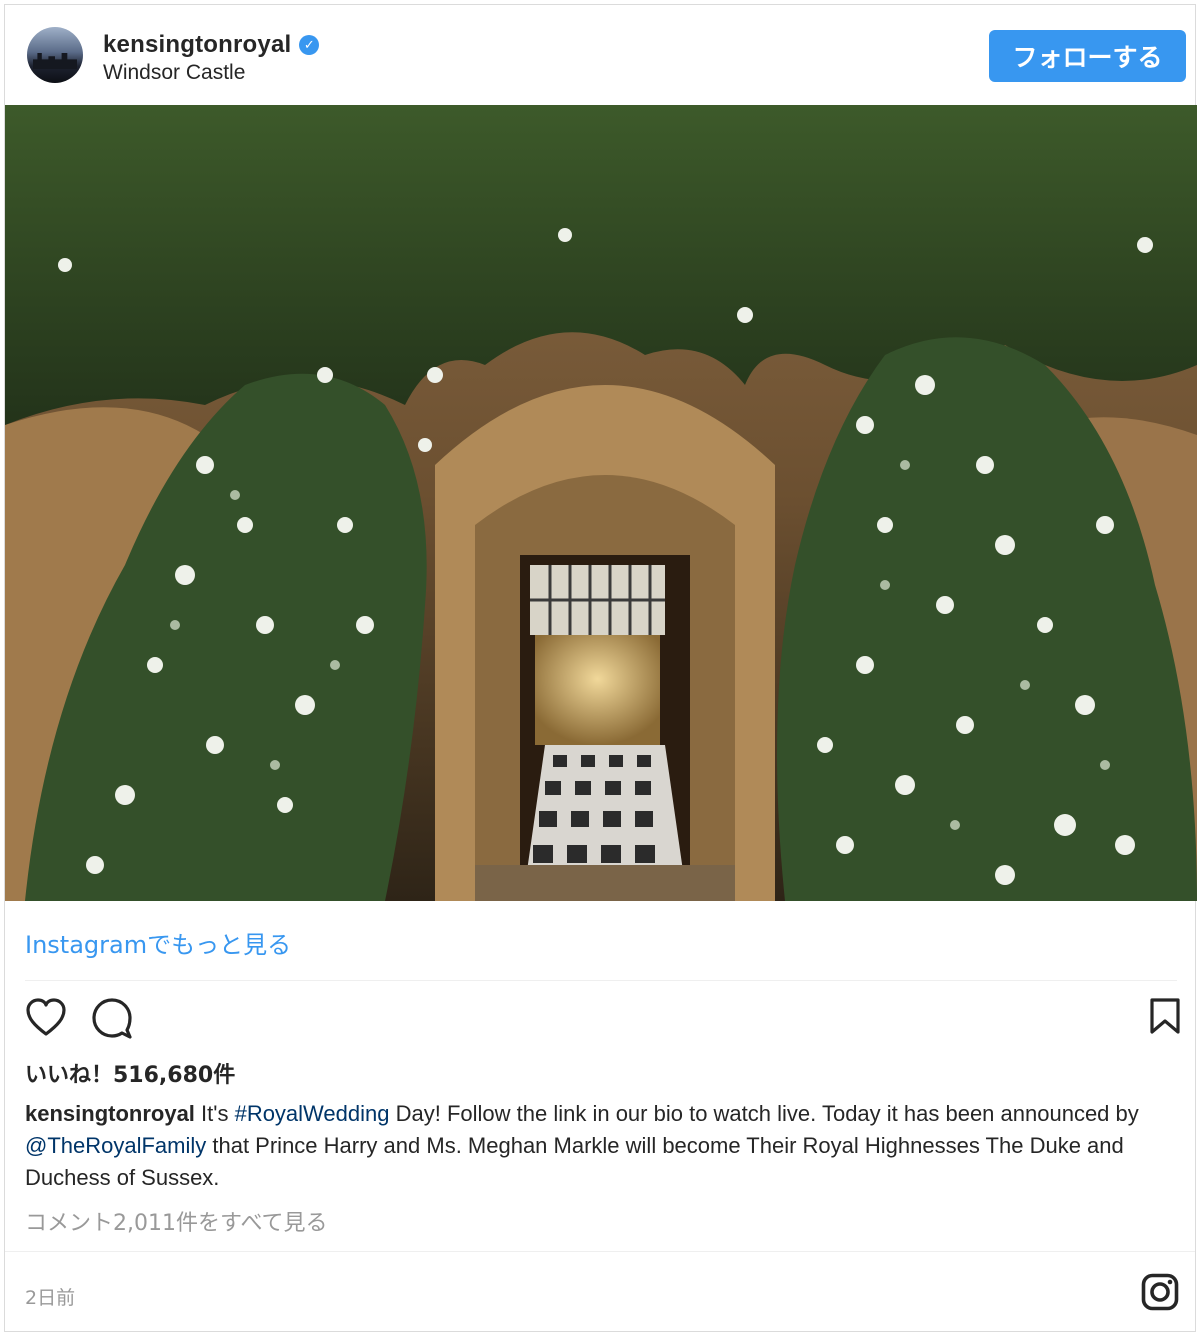  Describe the element at coordinates (46, 1017) in the screenshot. I see `heart-icon` at that location.